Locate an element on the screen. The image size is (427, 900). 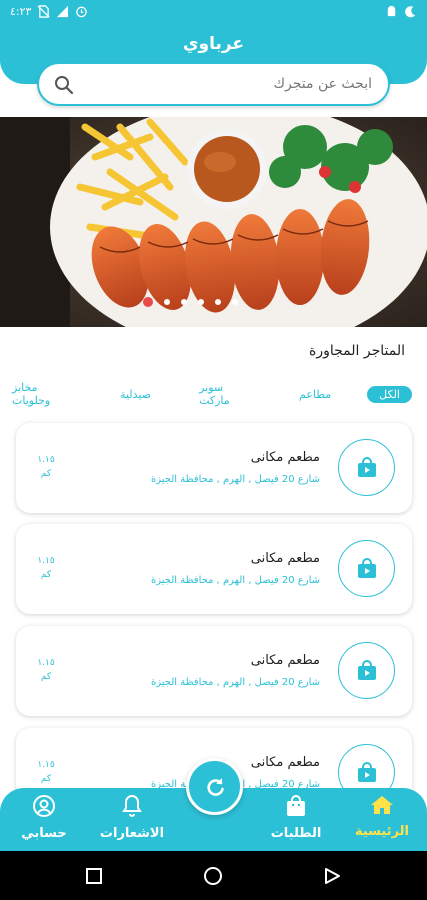
filter-supermarket: سوبر ماركت is located at coordinates (225, 394).